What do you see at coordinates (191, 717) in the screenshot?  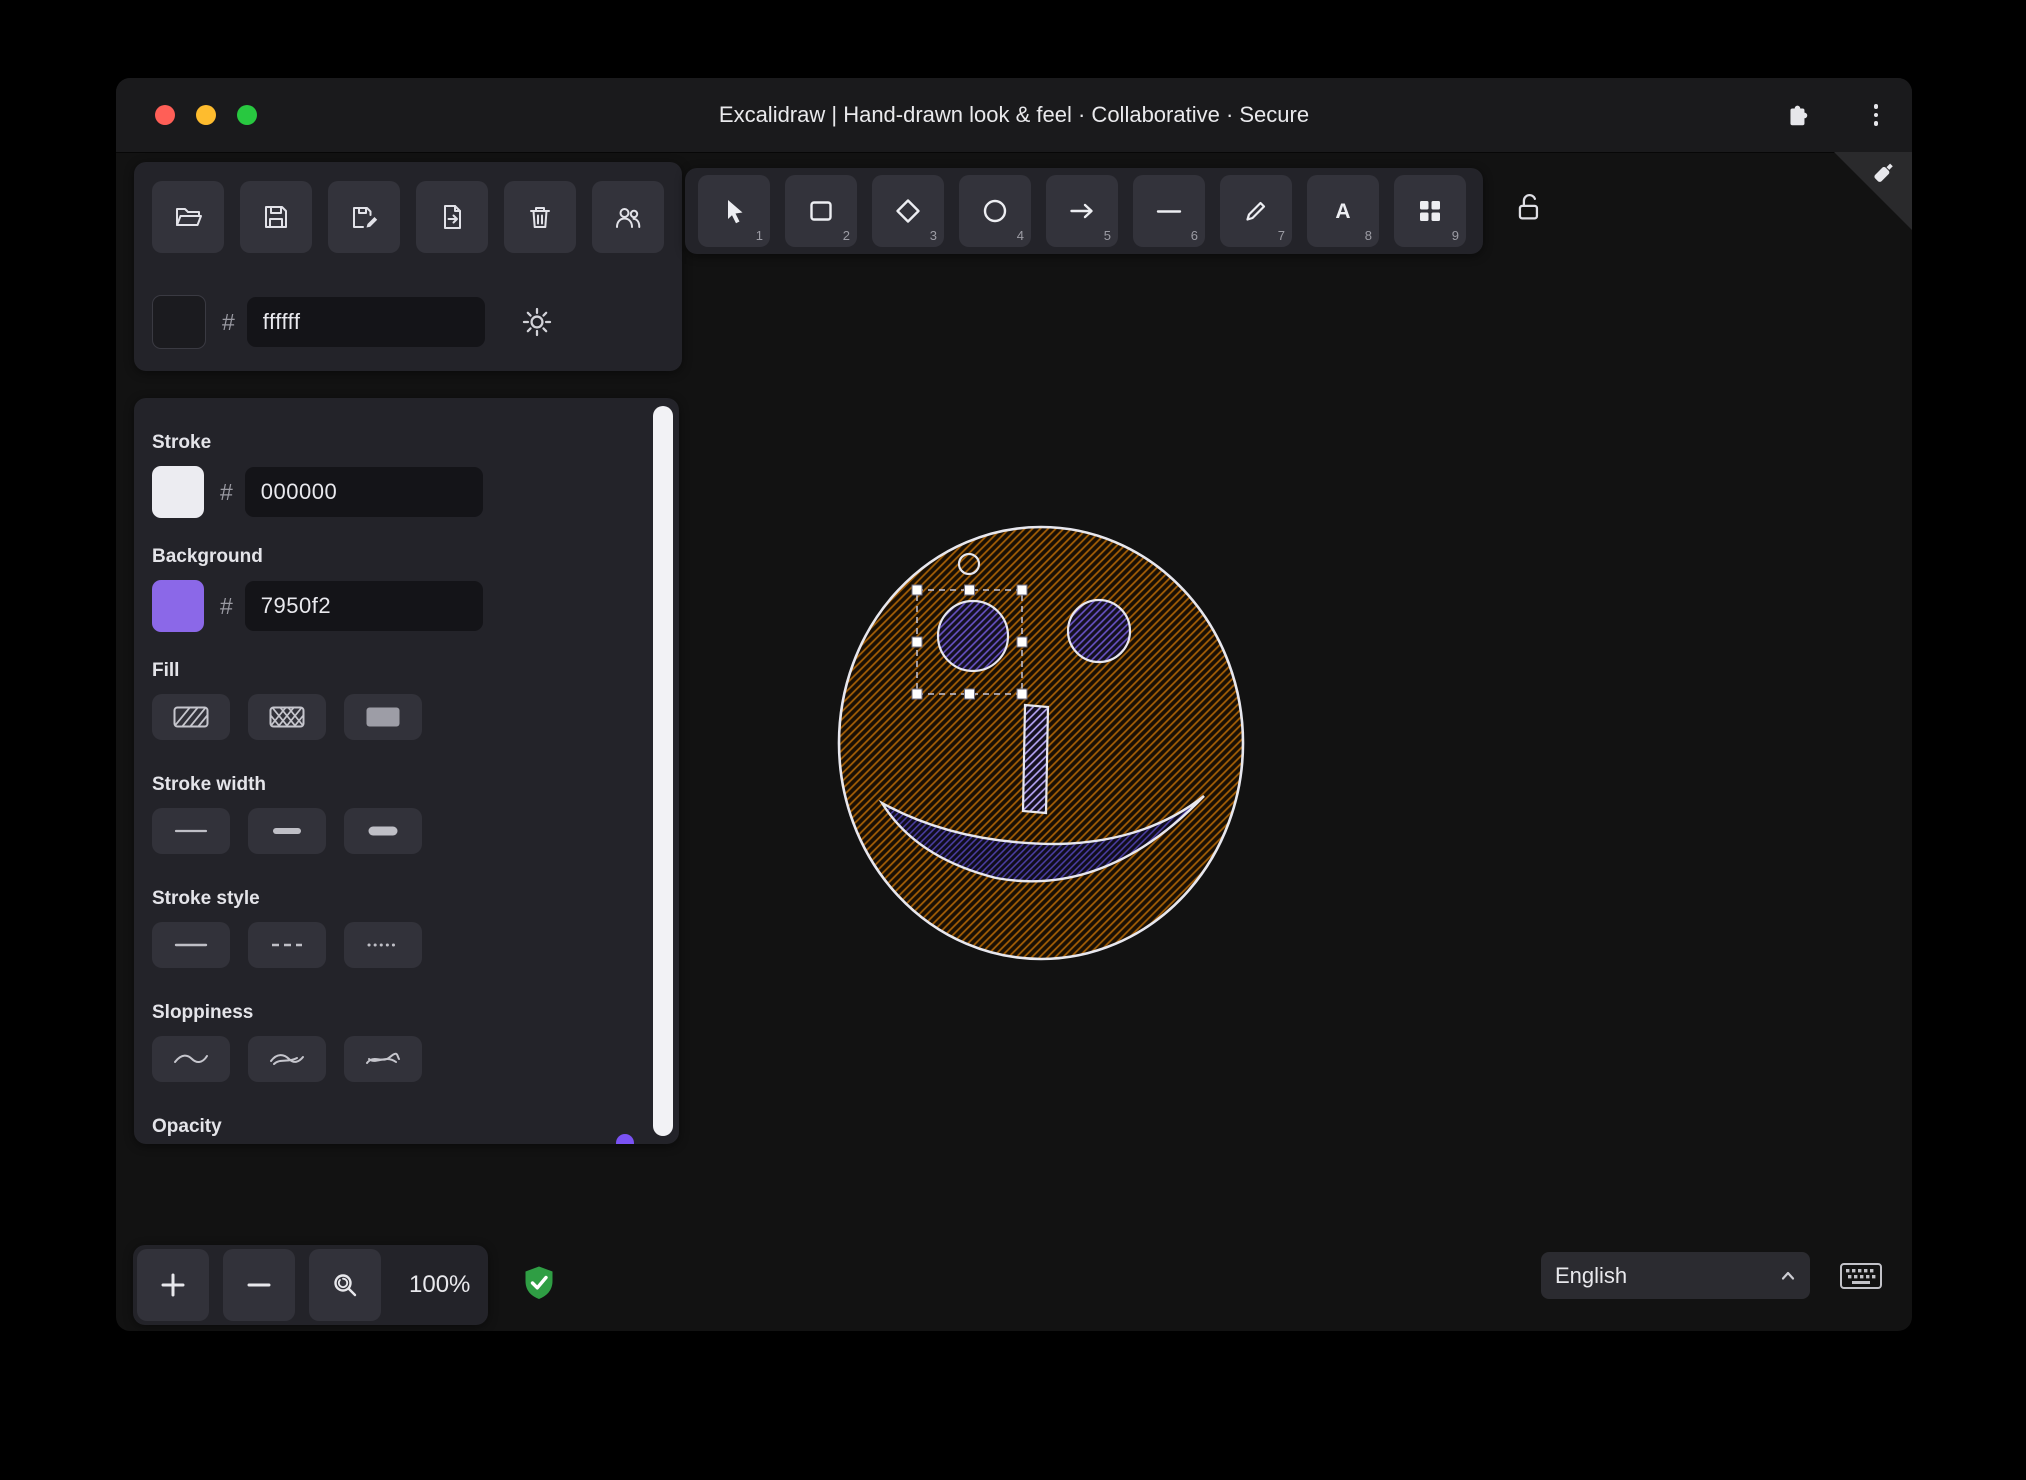 I see `fill-hachure-button` at bounding box center [191, 717].